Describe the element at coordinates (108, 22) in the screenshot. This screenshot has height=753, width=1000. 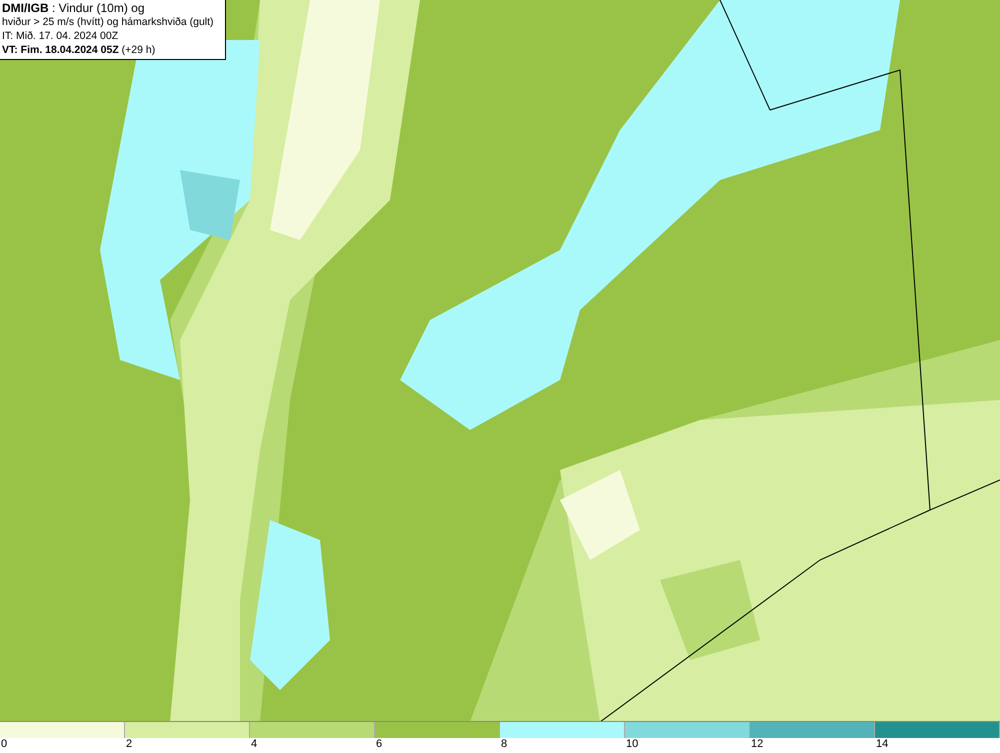
I see `info-text: hviður > 25 m/s (hvítt) og hámarkshviða (gult)` at that location.